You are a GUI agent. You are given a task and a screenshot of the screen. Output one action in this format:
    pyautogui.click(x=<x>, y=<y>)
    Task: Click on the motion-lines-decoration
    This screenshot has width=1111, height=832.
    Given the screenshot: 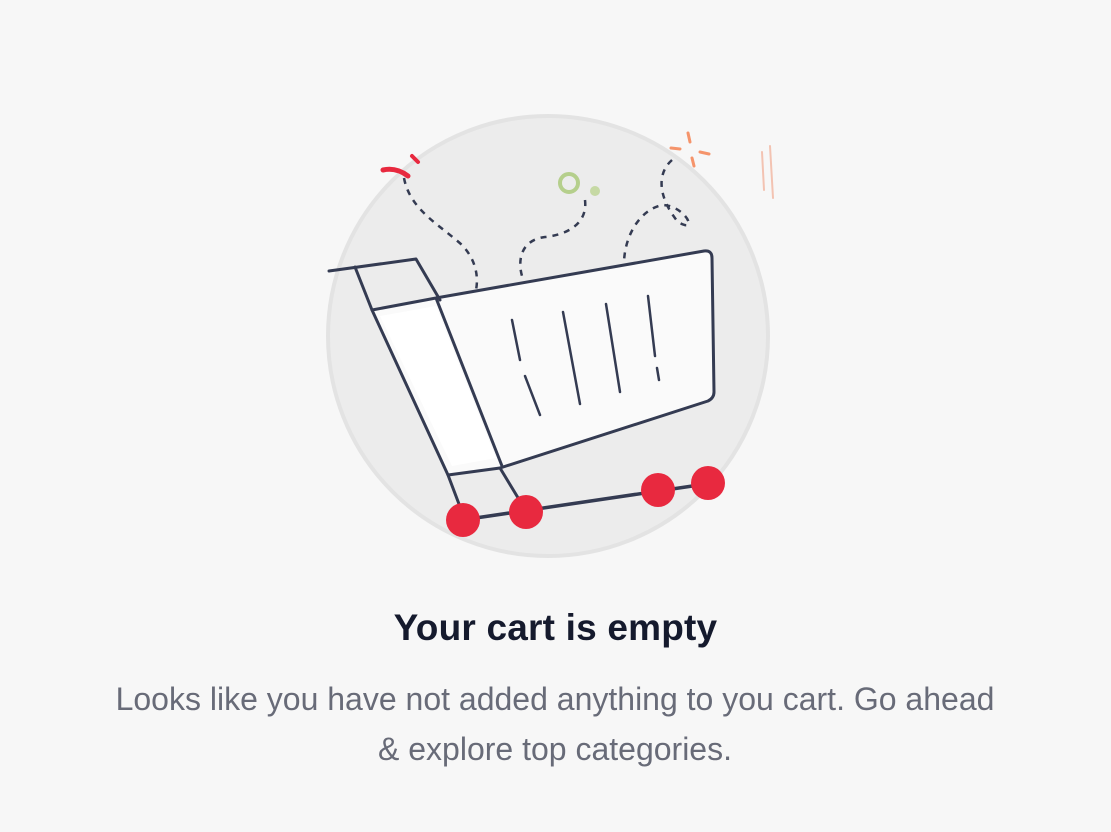 What is the action you would take?
    pyautogui.click(x=767, y=172)
    